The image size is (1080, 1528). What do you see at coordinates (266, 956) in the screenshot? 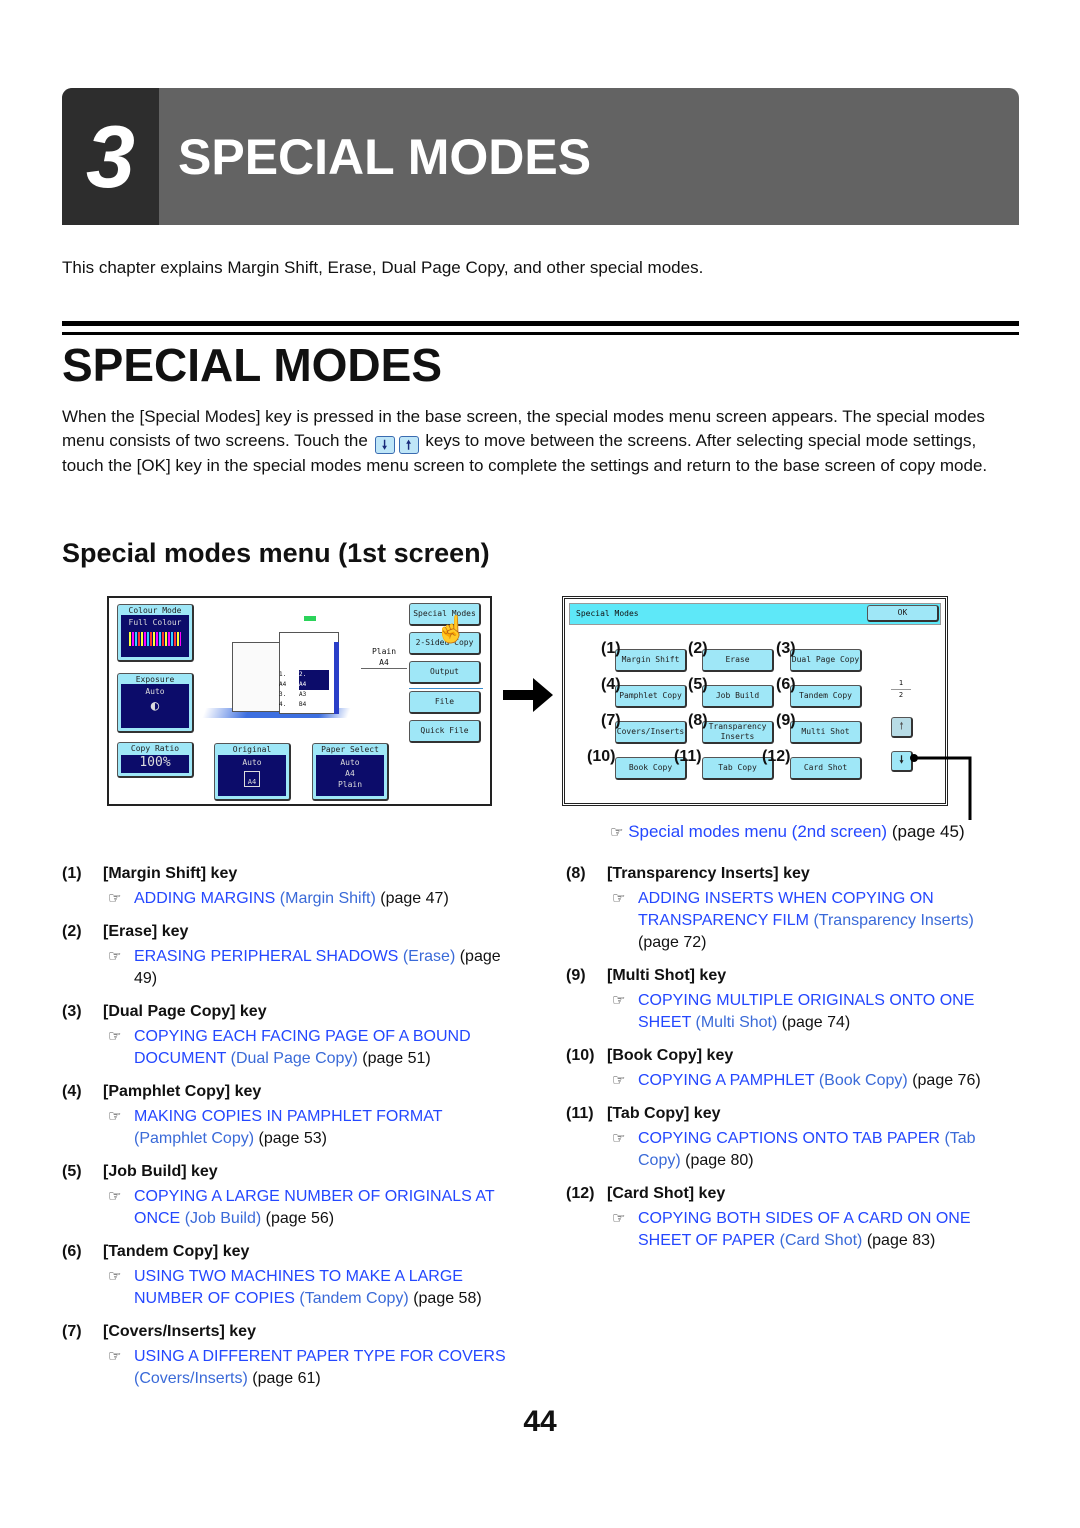
I see `reference-link: ERASING PERIPHERAL SHADOWS` at bounding box center [266, 956].